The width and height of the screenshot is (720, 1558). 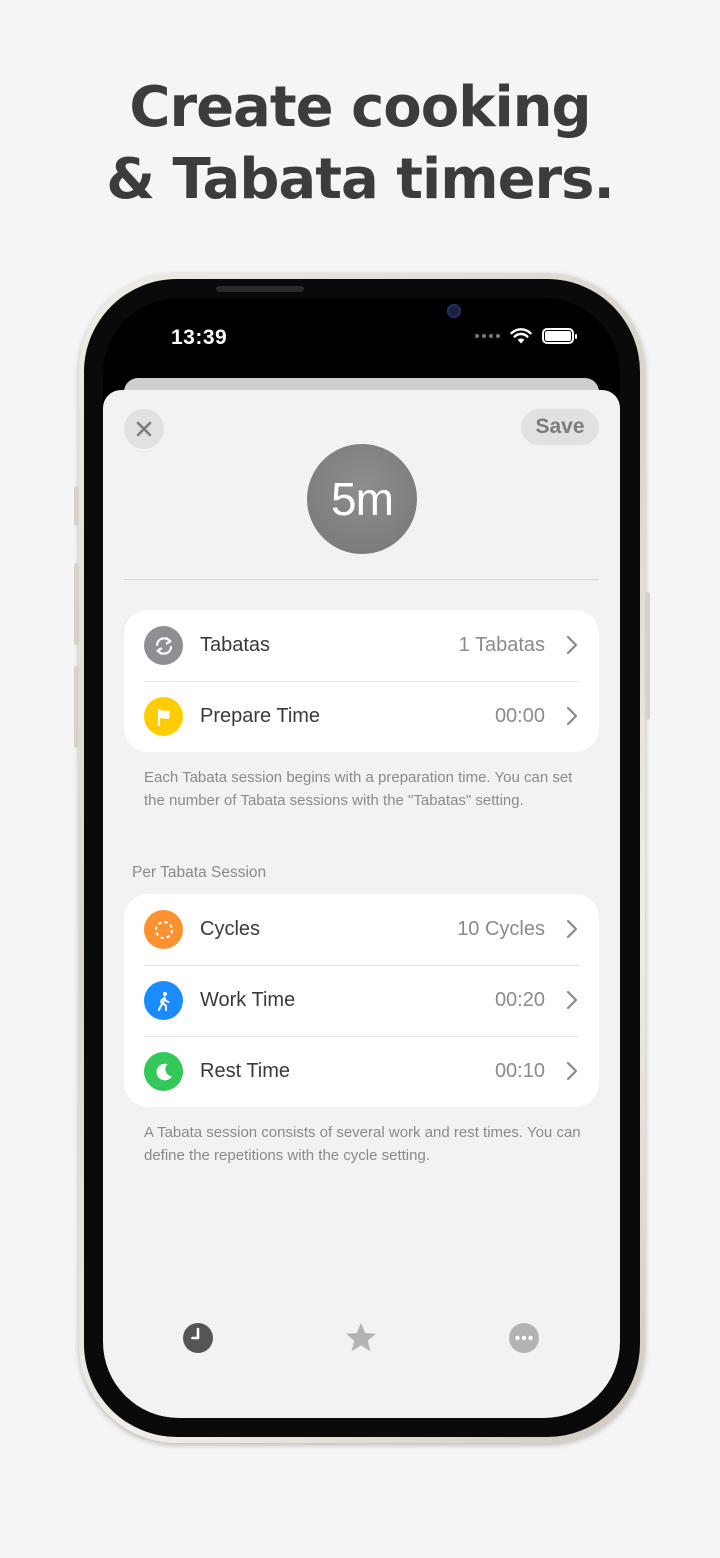 What do you see at coordinates (76, 707) in the screenshot?
I see `side-button-volume-down` at bounding box center [76, 707].